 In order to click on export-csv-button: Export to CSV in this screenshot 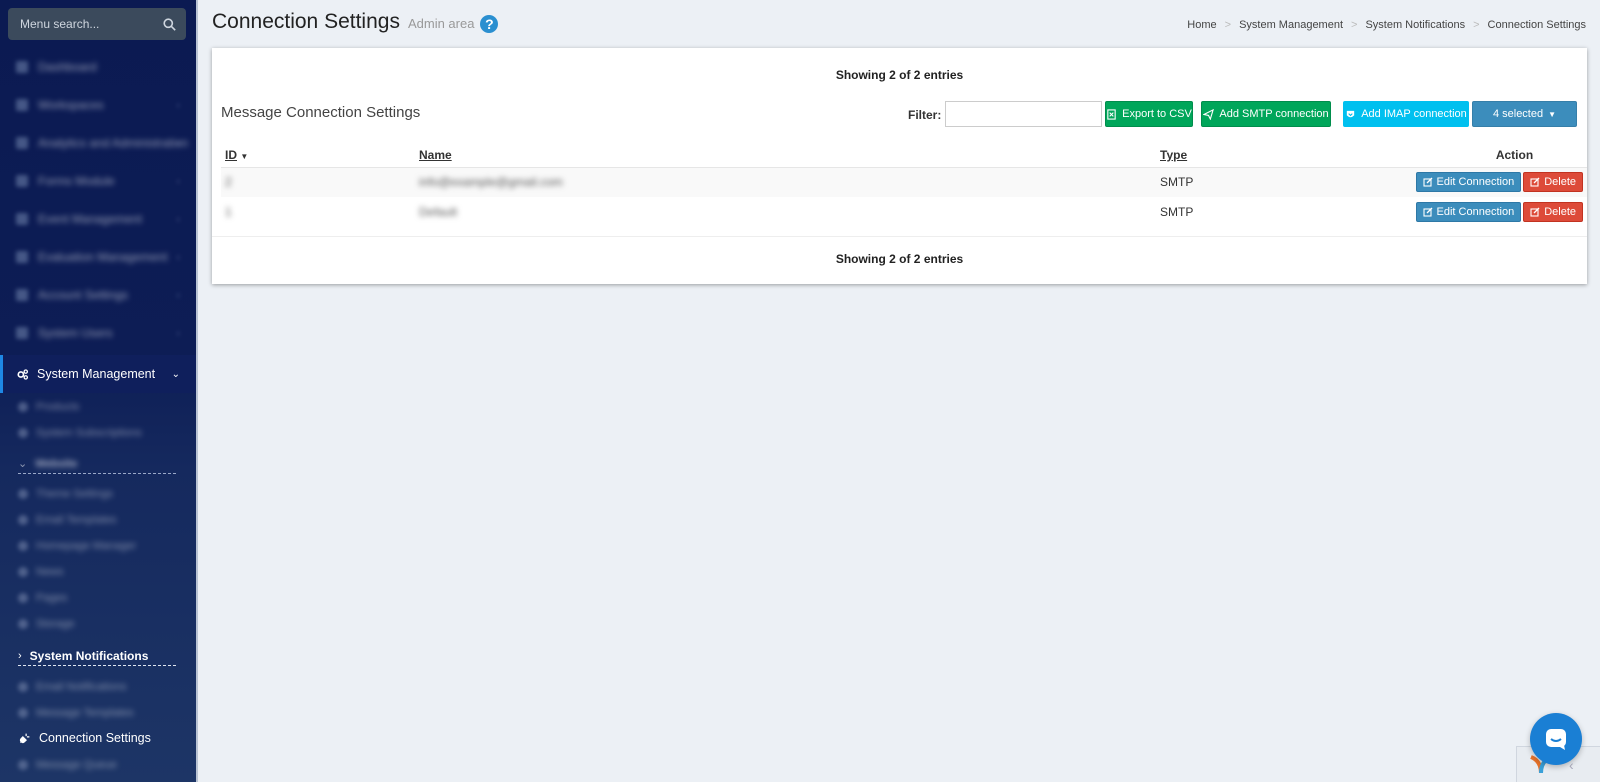, I will do `click(1149, 114)`.